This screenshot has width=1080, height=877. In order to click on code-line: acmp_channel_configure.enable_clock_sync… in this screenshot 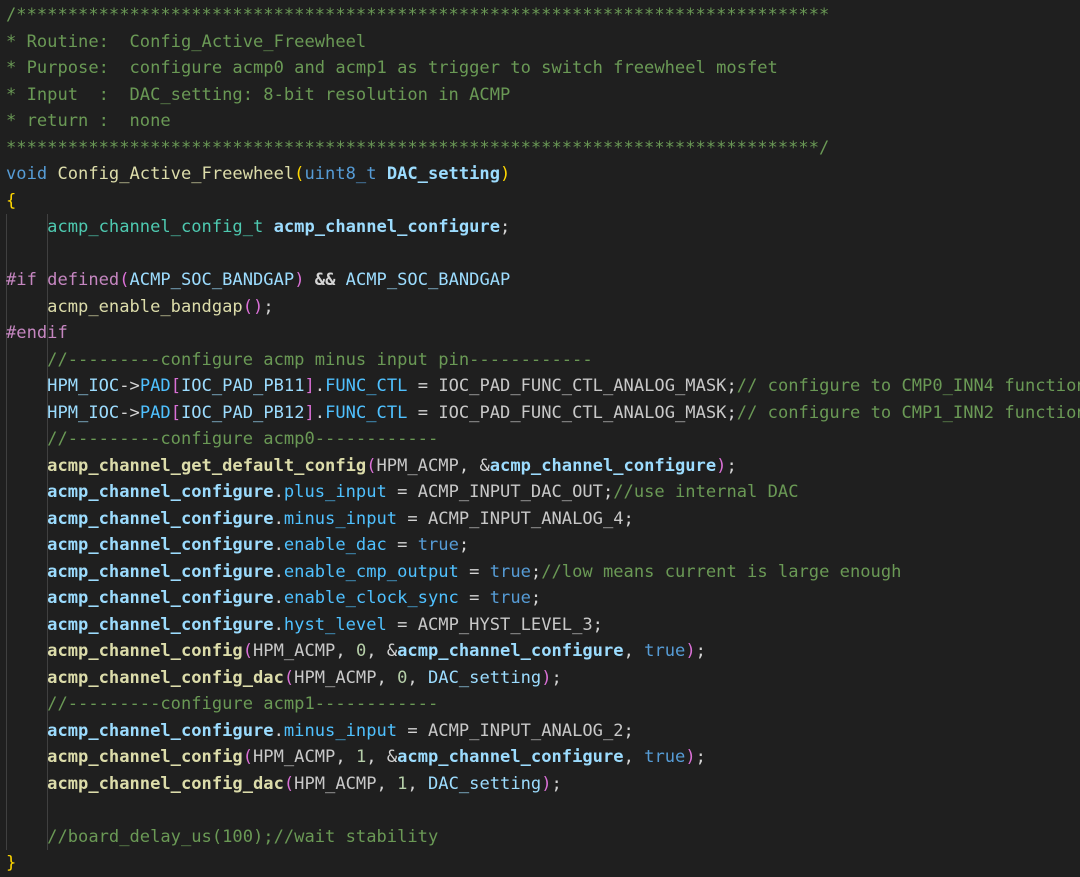, I will do `click(543, 598)`.